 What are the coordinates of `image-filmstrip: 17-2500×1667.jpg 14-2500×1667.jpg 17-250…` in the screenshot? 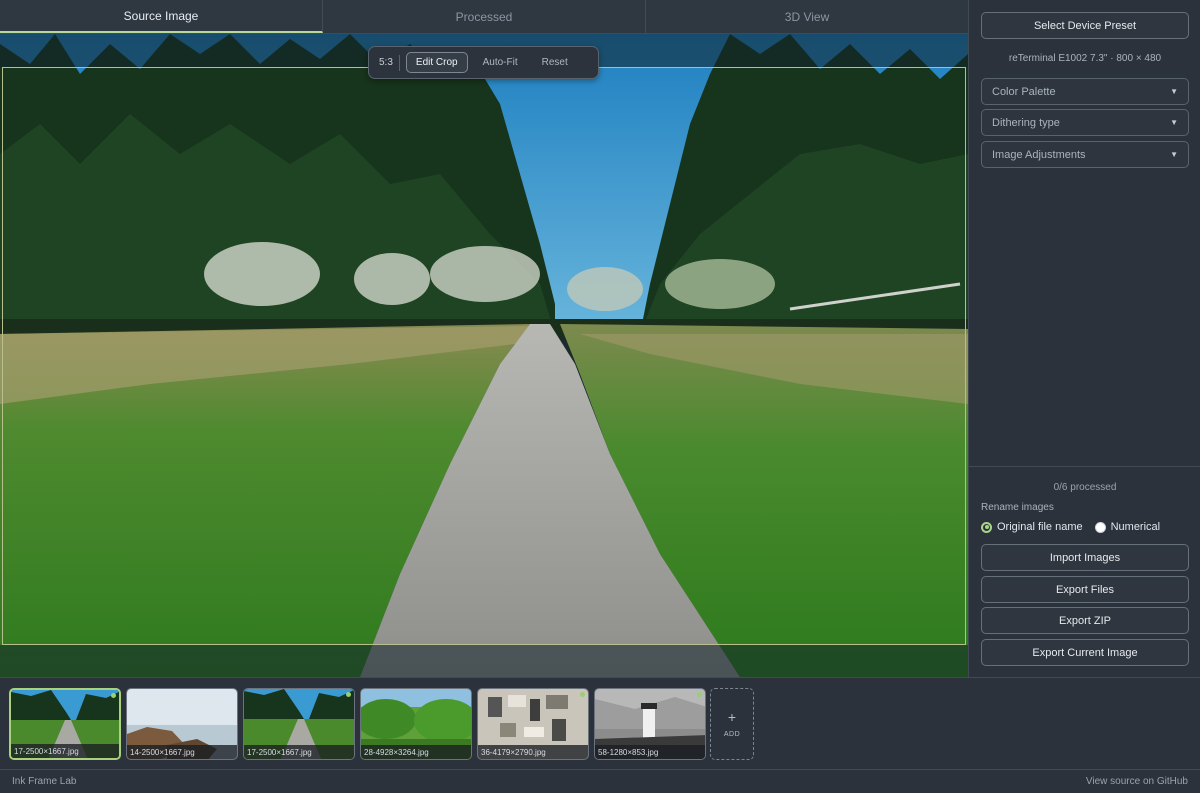 It's located at (600, 723).